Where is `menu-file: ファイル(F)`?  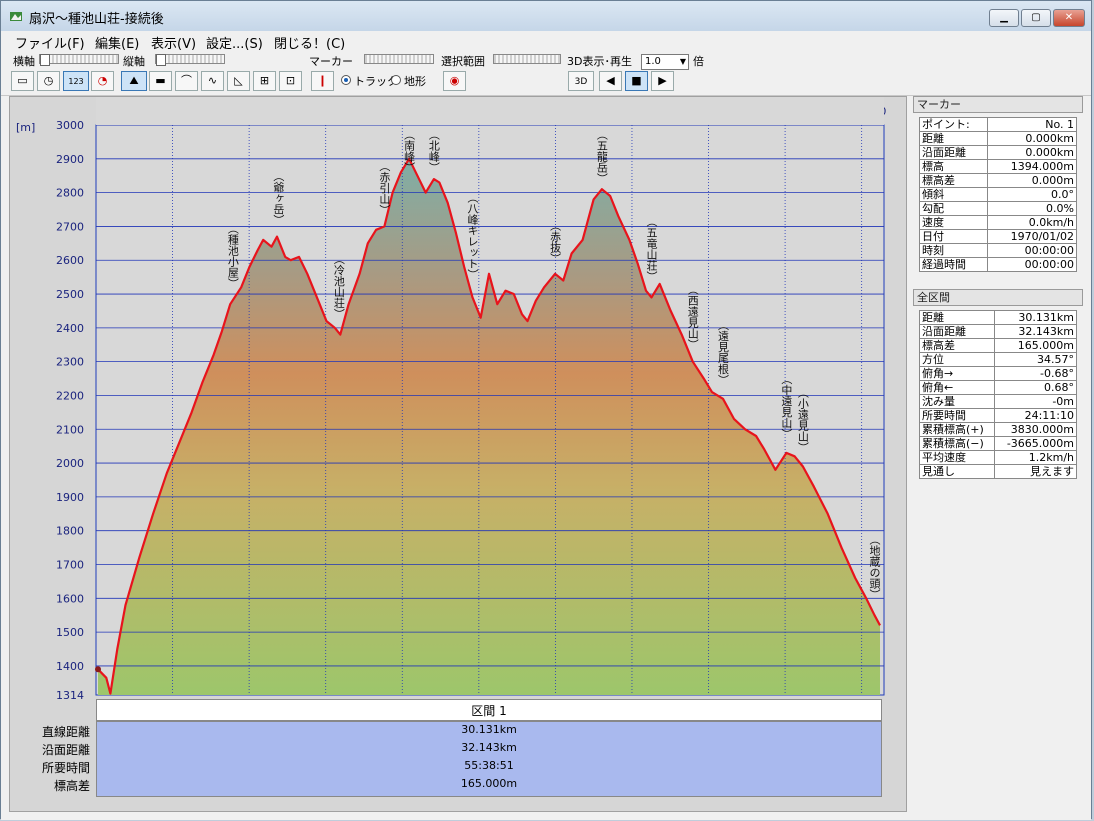
menu-file: ファイル(F) is located at coordinates (50, 42).